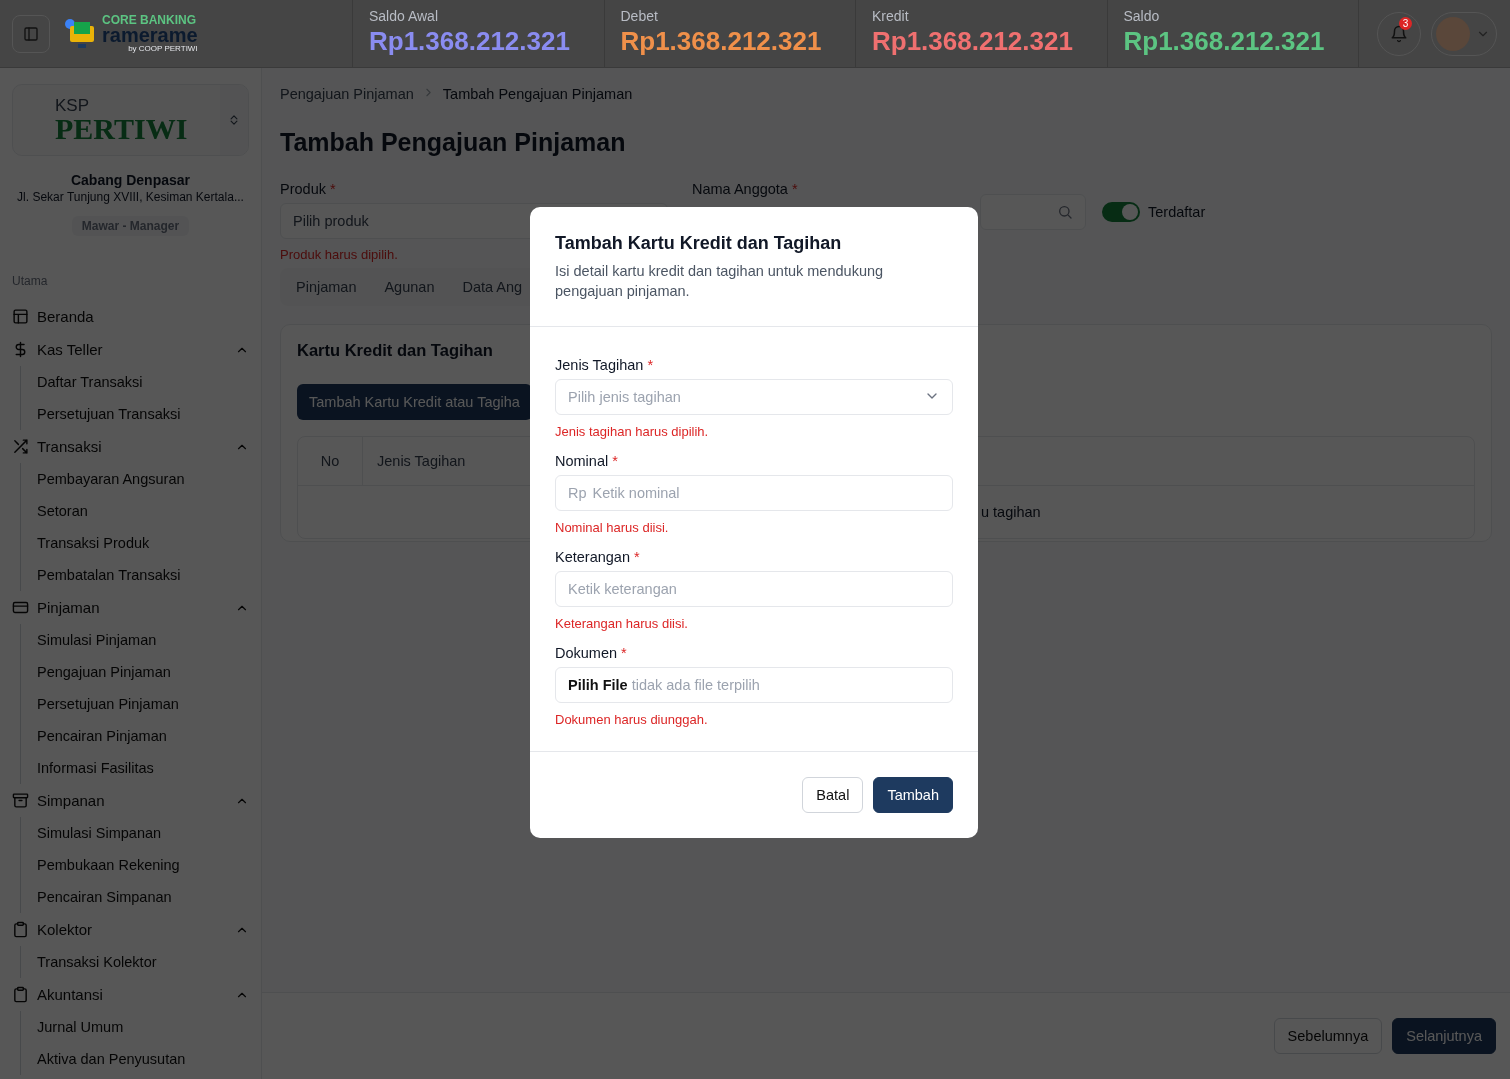 The height and width of the screenshot is (1079, 1510). What do you see at coordinates (1177, 212) in the screenshot?
I see `toggle-label: Terdaftar` at bounding box center [1177, 212].